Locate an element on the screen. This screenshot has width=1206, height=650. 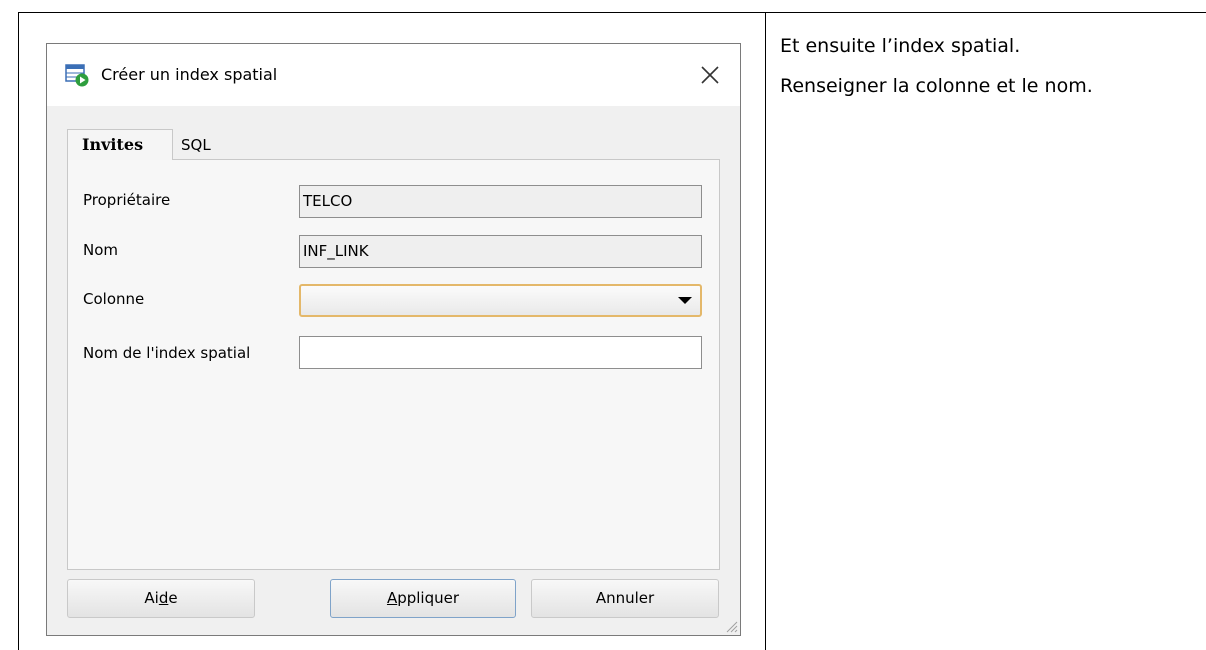
index-name-label: Nom de l'index spatial is located at coordinates (167, 353).